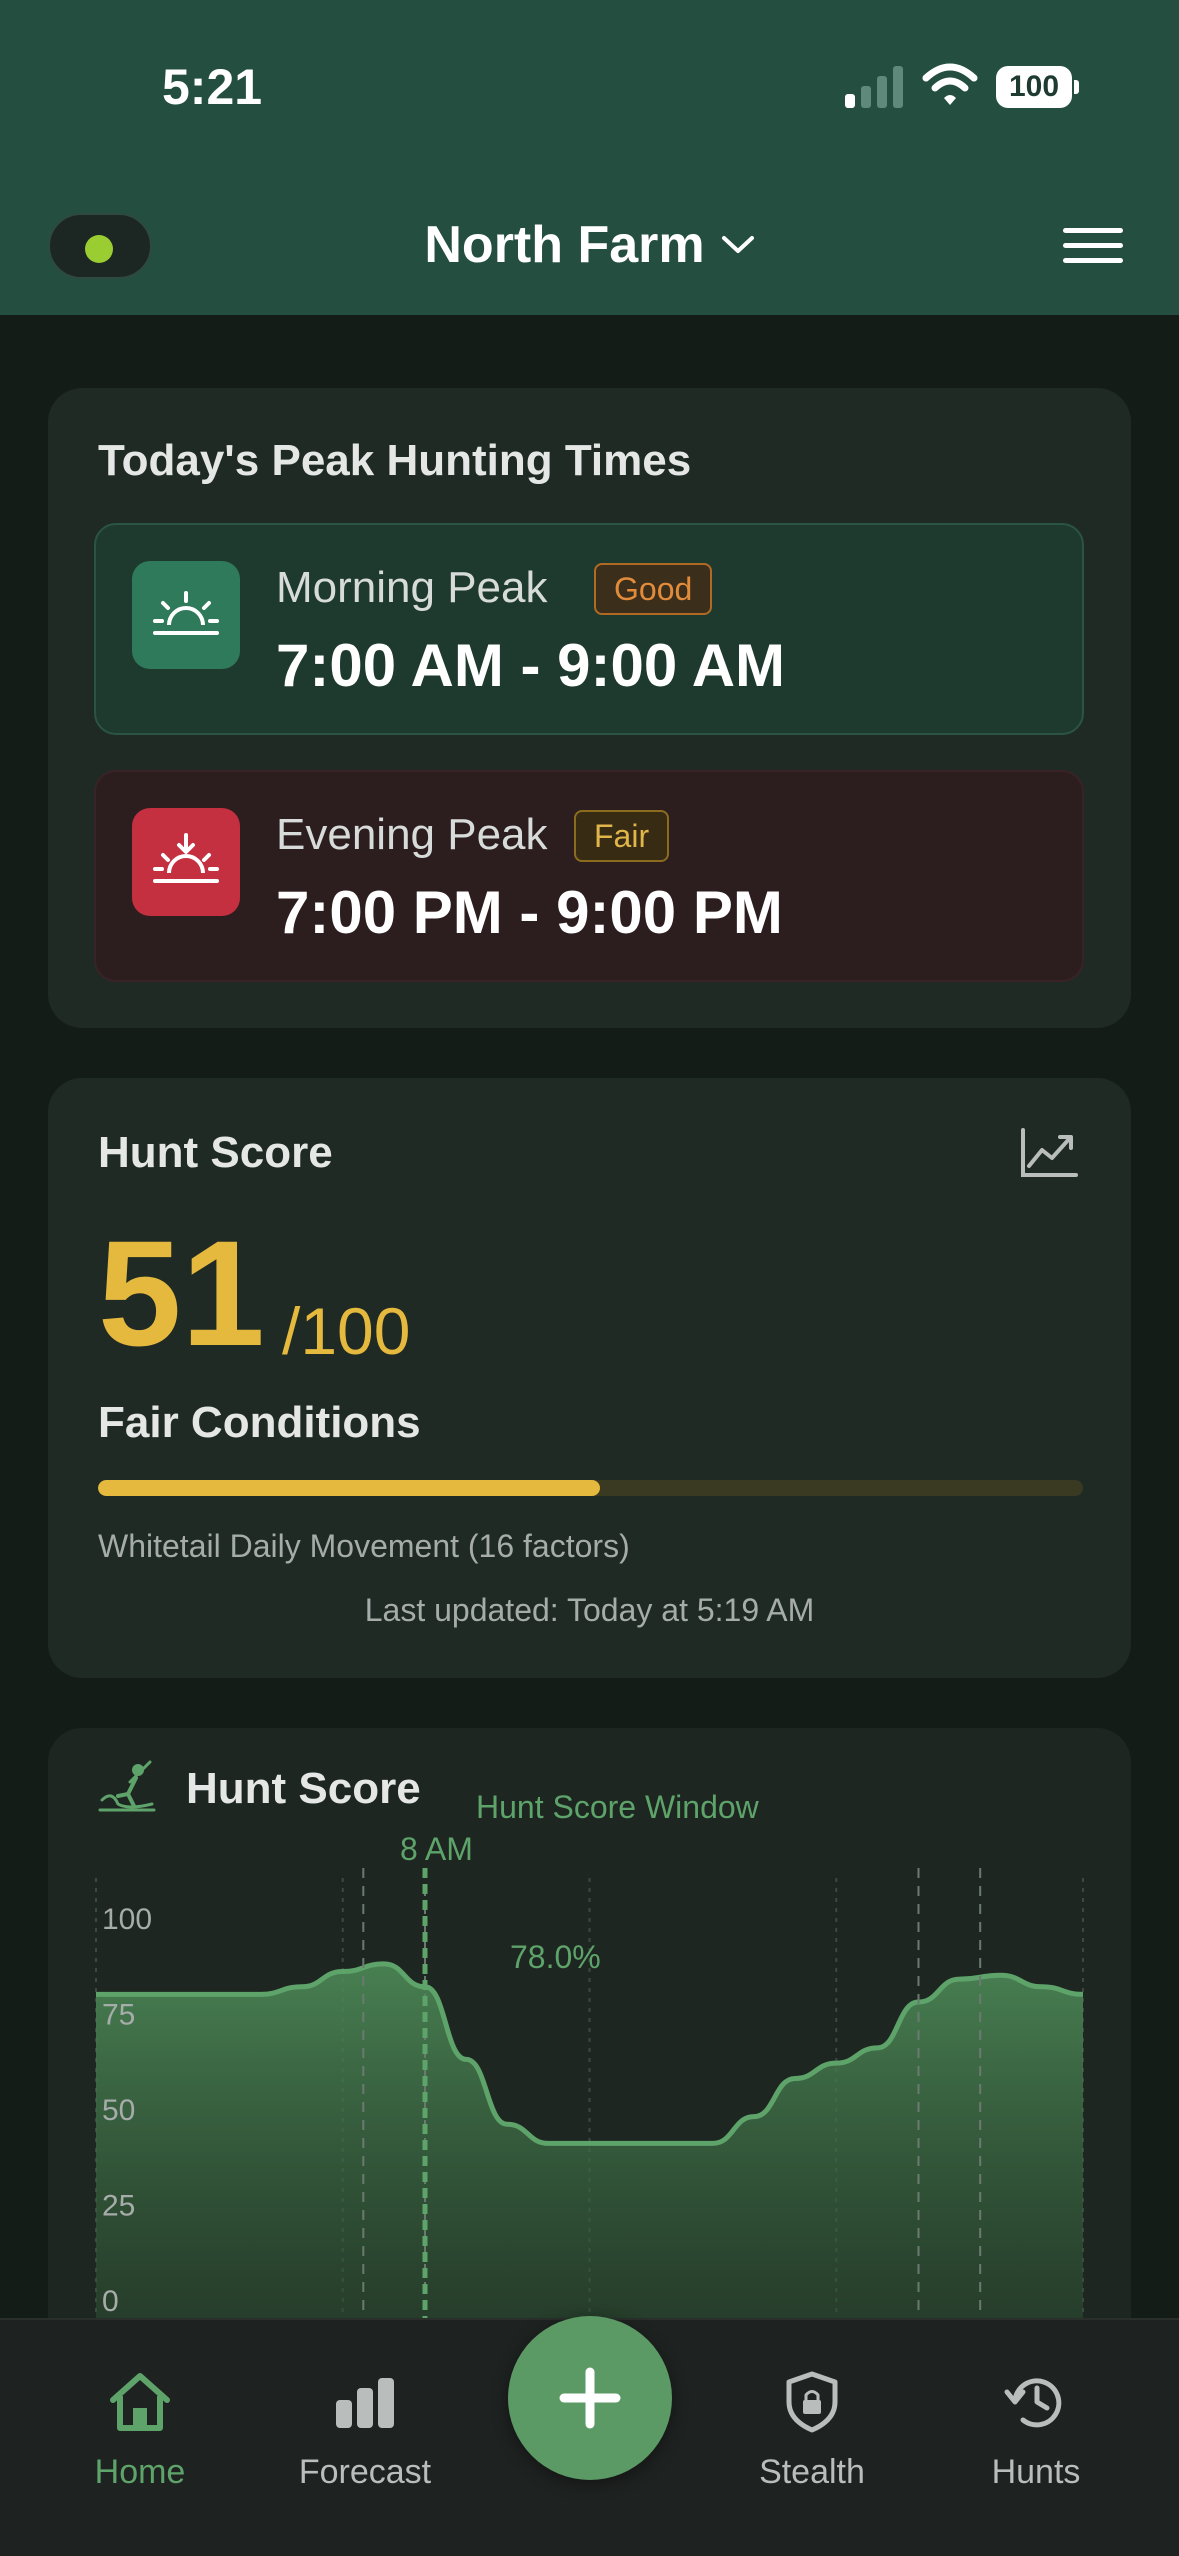 Image resolution: width=1179 pixels, height=2556 pixels. I want to click on y-tick-label: 50, so click(118, 2110).